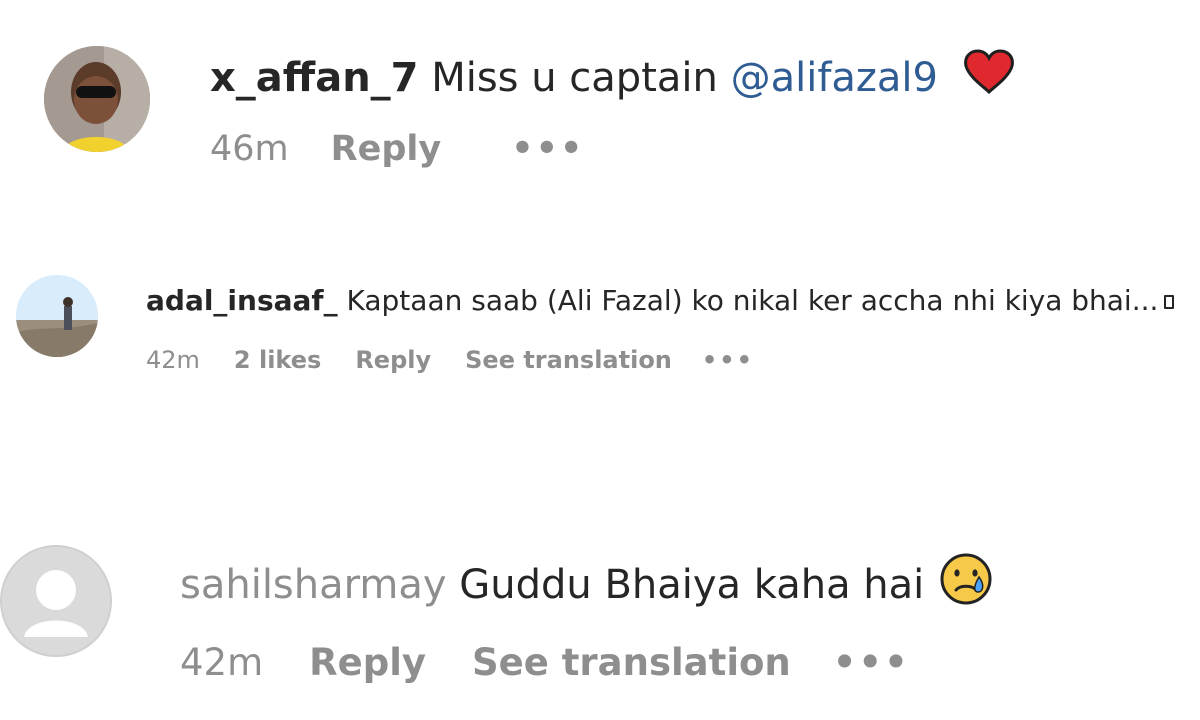  What do you see at coordinates (685, 585) in the screenshot?
I see `comment-text: Guddu Bhaiya kaha hai` at bounding box center [685, 585].